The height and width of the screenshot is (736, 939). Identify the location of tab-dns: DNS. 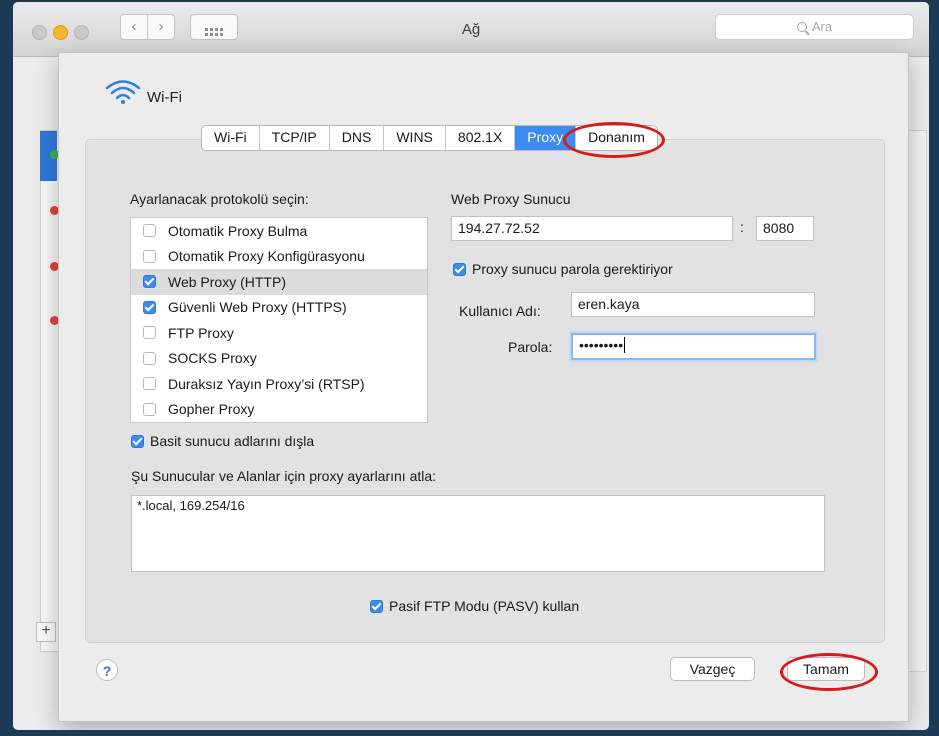
(357, 138).